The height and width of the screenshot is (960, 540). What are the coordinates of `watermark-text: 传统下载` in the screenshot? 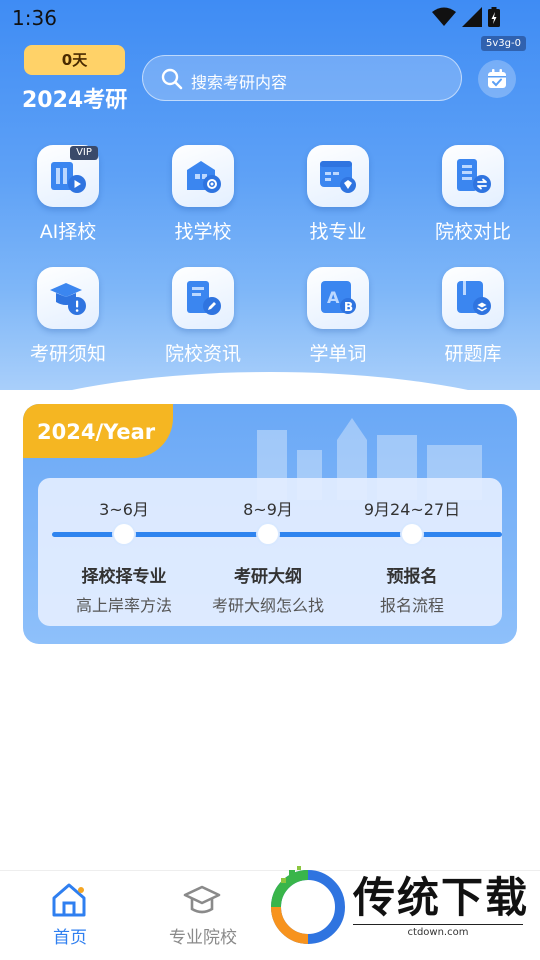 It's located at (441, 897).